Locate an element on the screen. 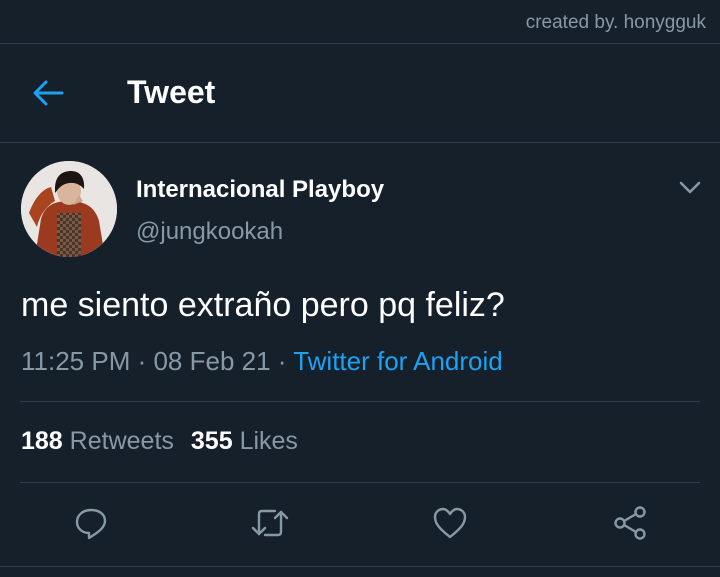 Image resolution: width=720 pixels, height=577 pixels. stats-divider is located at coordinates (360, 482).